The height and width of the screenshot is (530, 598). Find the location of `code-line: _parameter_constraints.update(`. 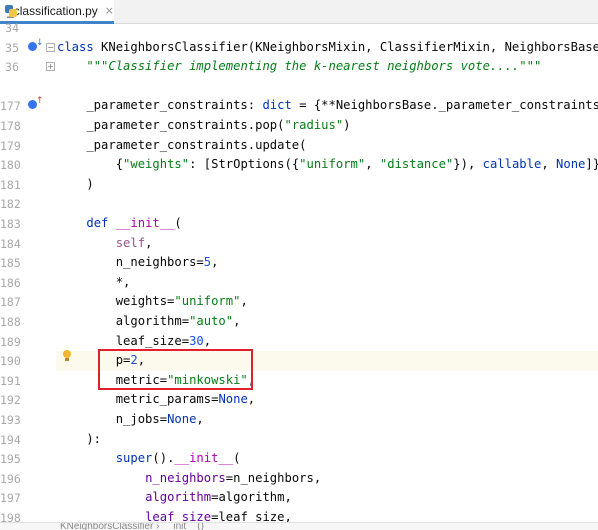

code-line: _parameter_constraints.update( is located at coordinates (181, 146).